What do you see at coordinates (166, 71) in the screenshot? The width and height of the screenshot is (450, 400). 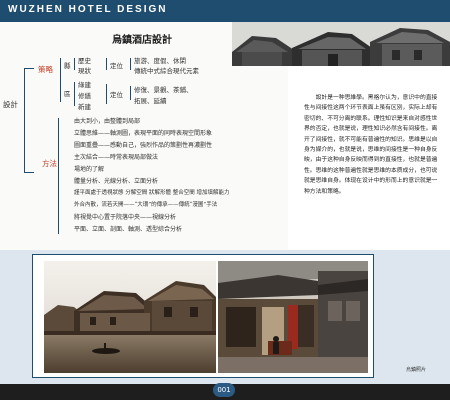 I see `county-result: 傳統中式綜合現代元素` at bounding box center [166, 71].